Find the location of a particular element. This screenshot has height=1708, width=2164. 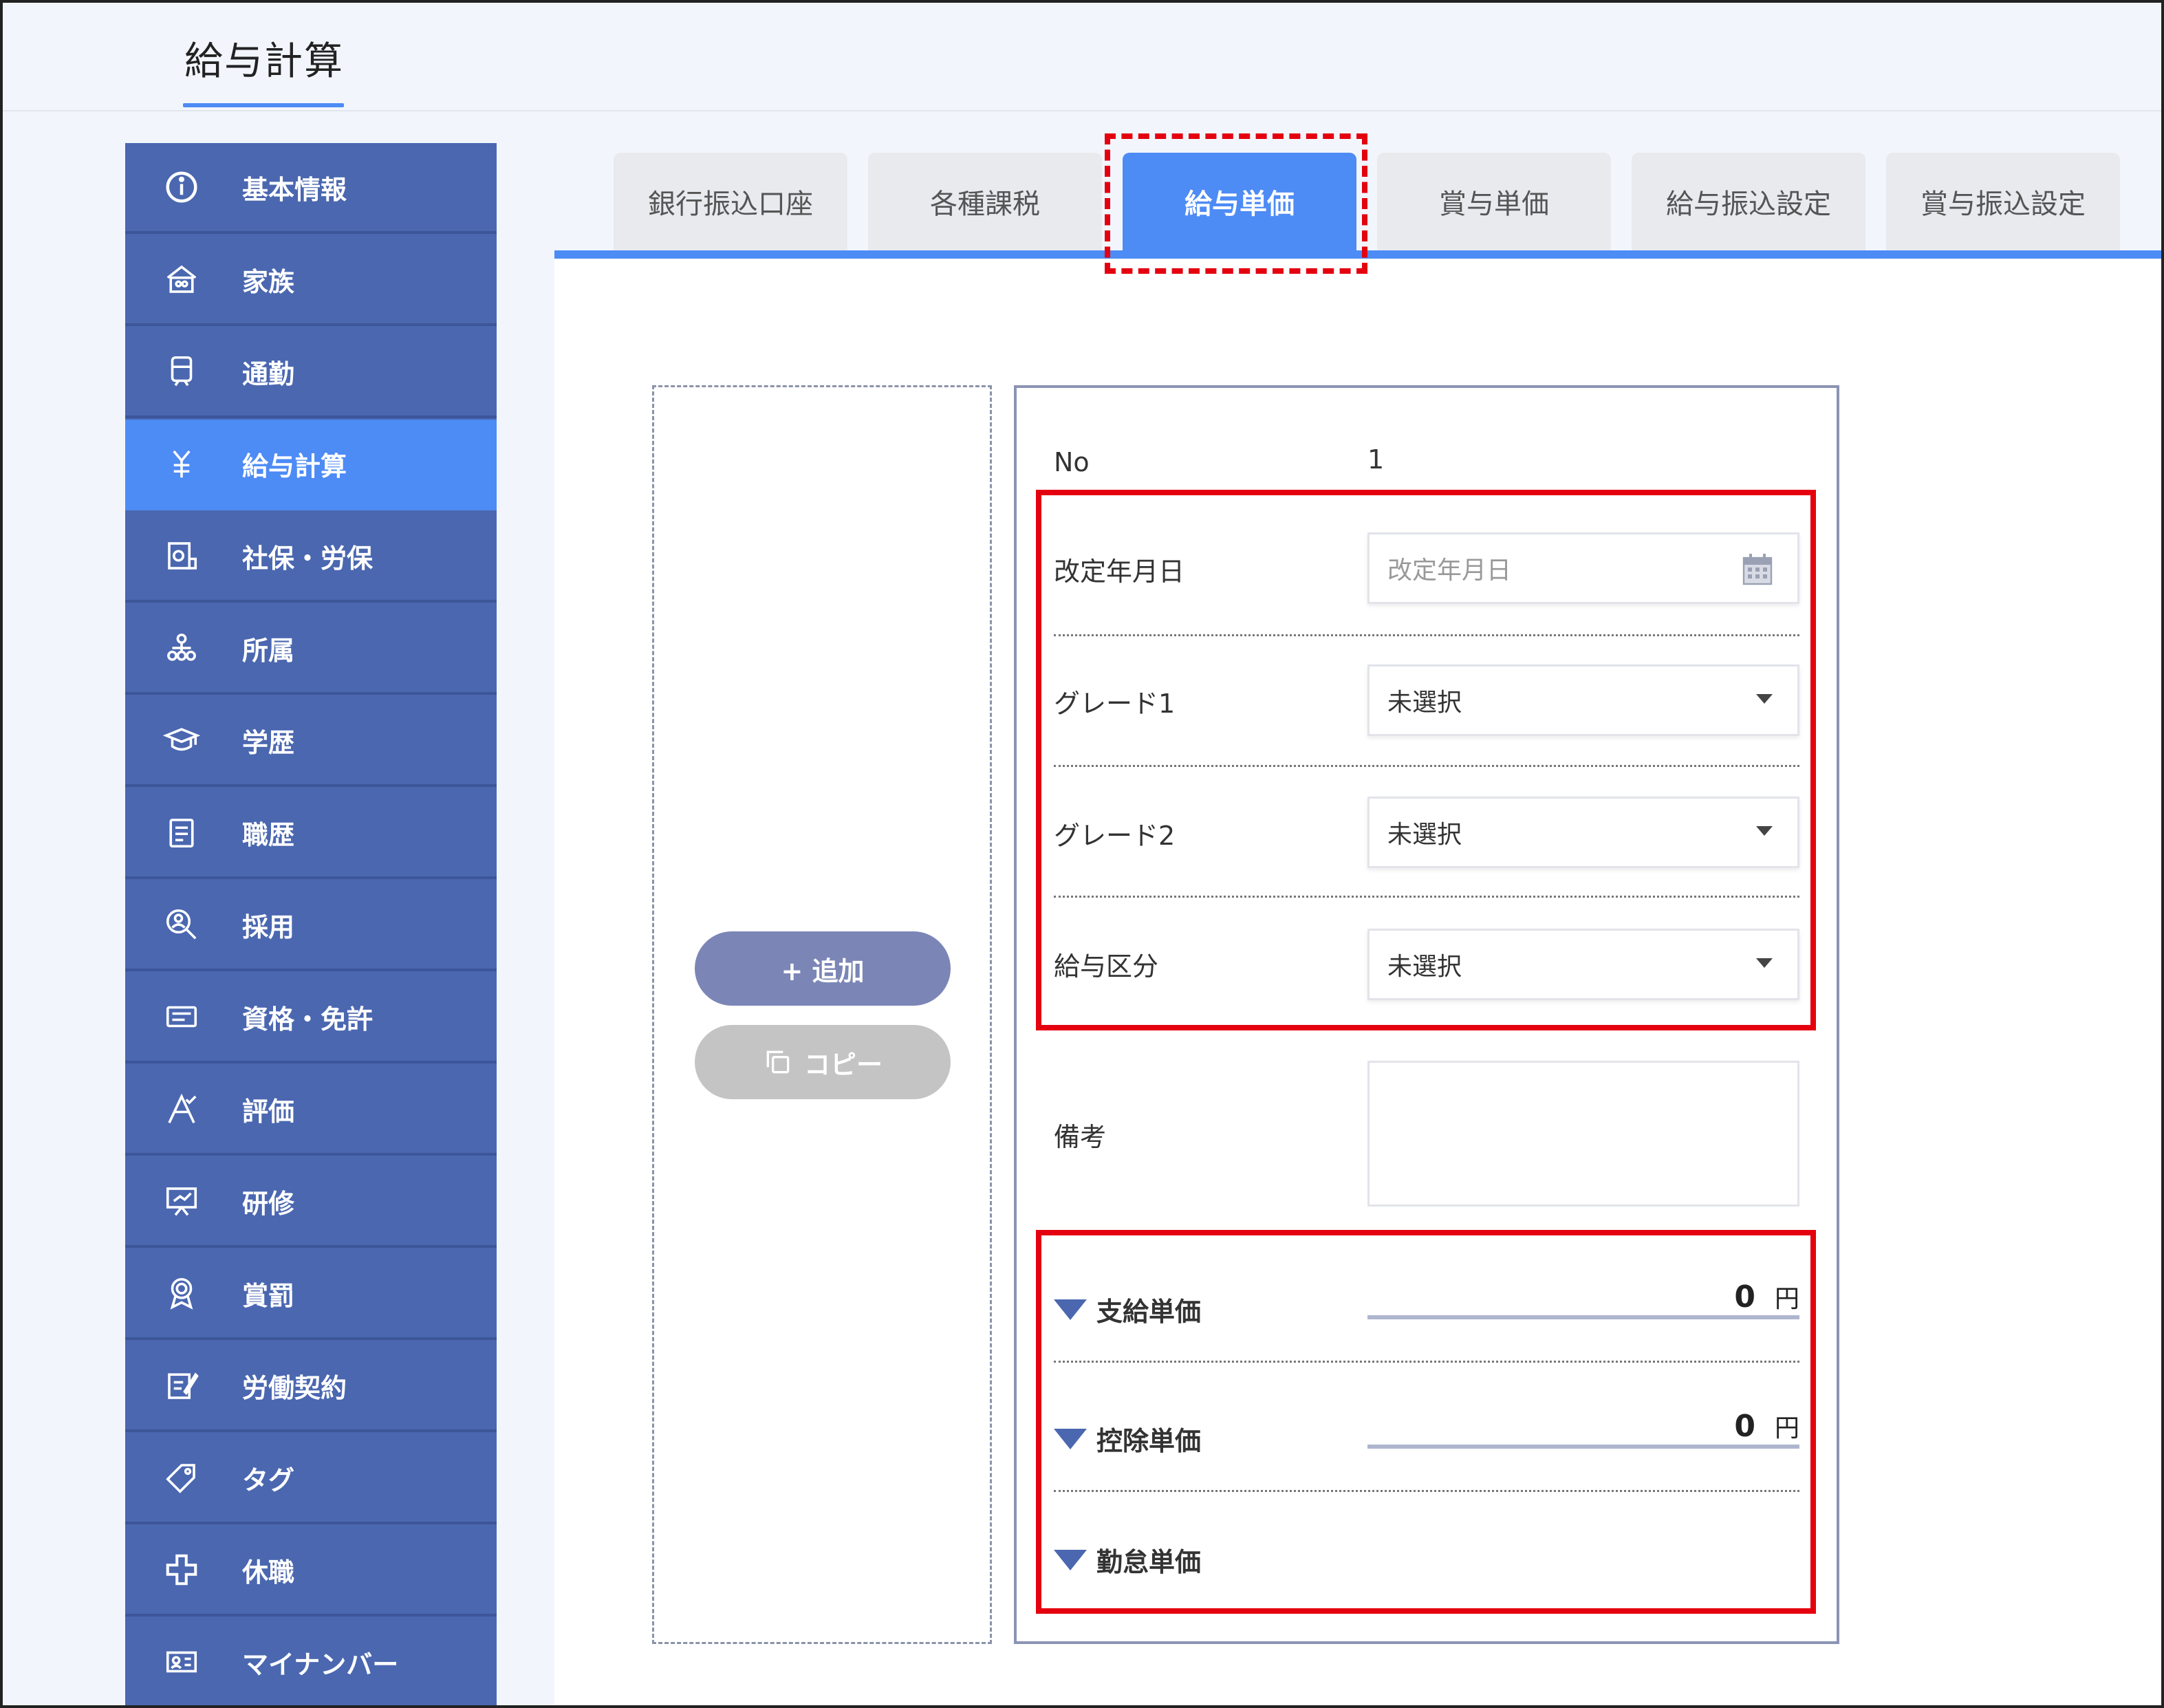

sidebar-item-work-history: 職歴 is located at coordinates (311, 834).